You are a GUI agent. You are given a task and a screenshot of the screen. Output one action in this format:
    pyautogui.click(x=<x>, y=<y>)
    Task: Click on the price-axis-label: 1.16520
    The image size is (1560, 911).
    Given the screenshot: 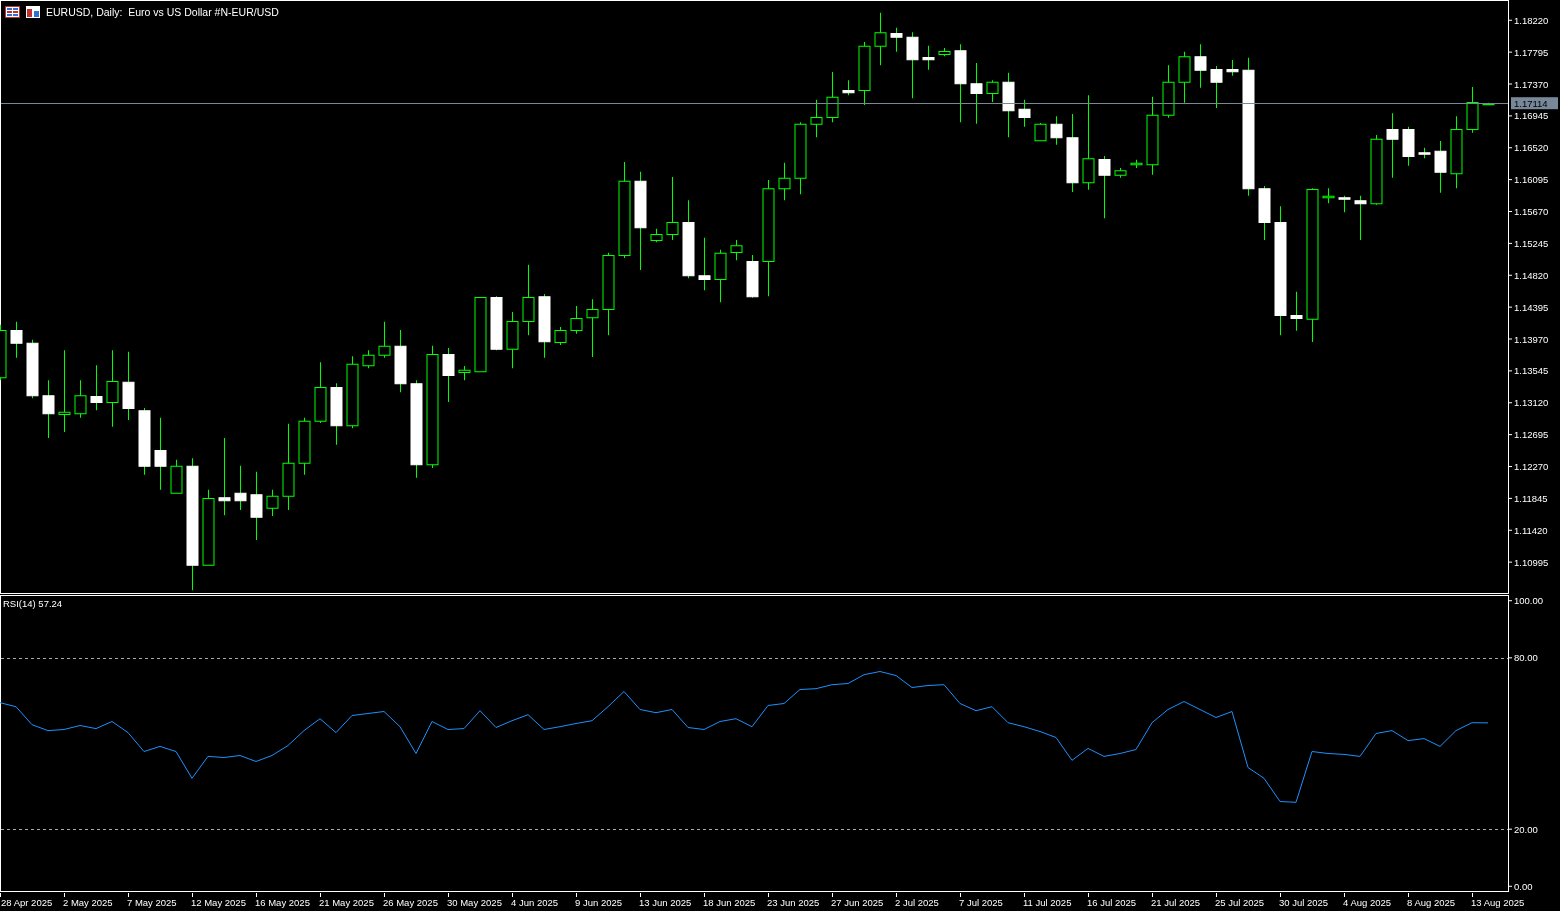 What is the action you would take?
    pyautogui.click(x=1531, y=148)
    